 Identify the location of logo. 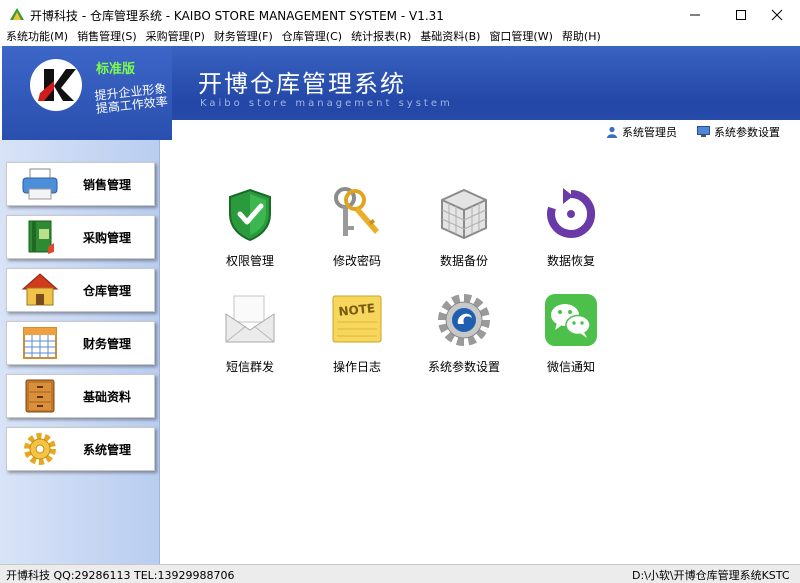
(56, 85).